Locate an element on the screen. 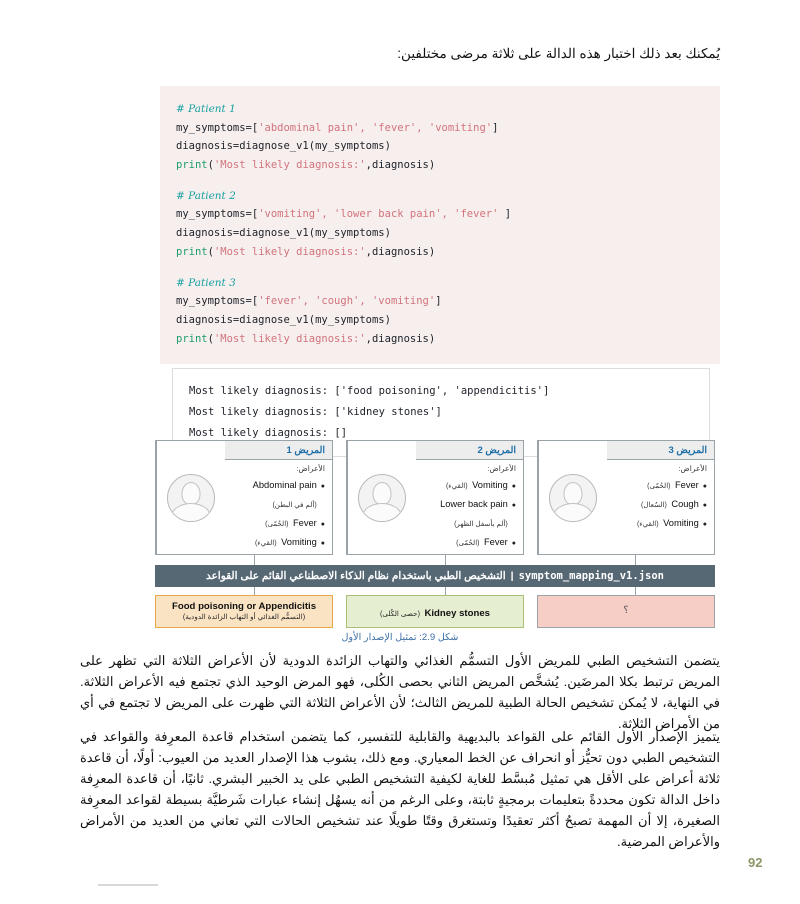  diagnosis-result-box: Kidney stones (حصى الكُلى) is located at coordinates (435, 611).